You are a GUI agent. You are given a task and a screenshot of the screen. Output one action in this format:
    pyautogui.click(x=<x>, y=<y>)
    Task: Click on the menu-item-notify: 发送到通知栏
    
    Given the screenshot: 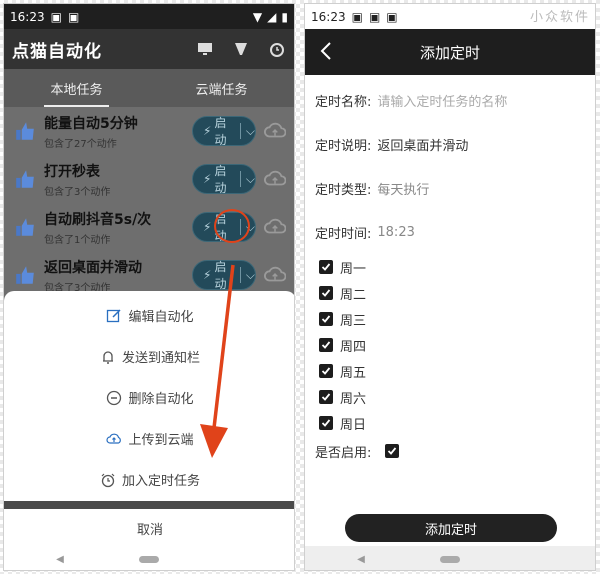 What is the action you would take?
    pyautogui.click(x=149, y=356)
    